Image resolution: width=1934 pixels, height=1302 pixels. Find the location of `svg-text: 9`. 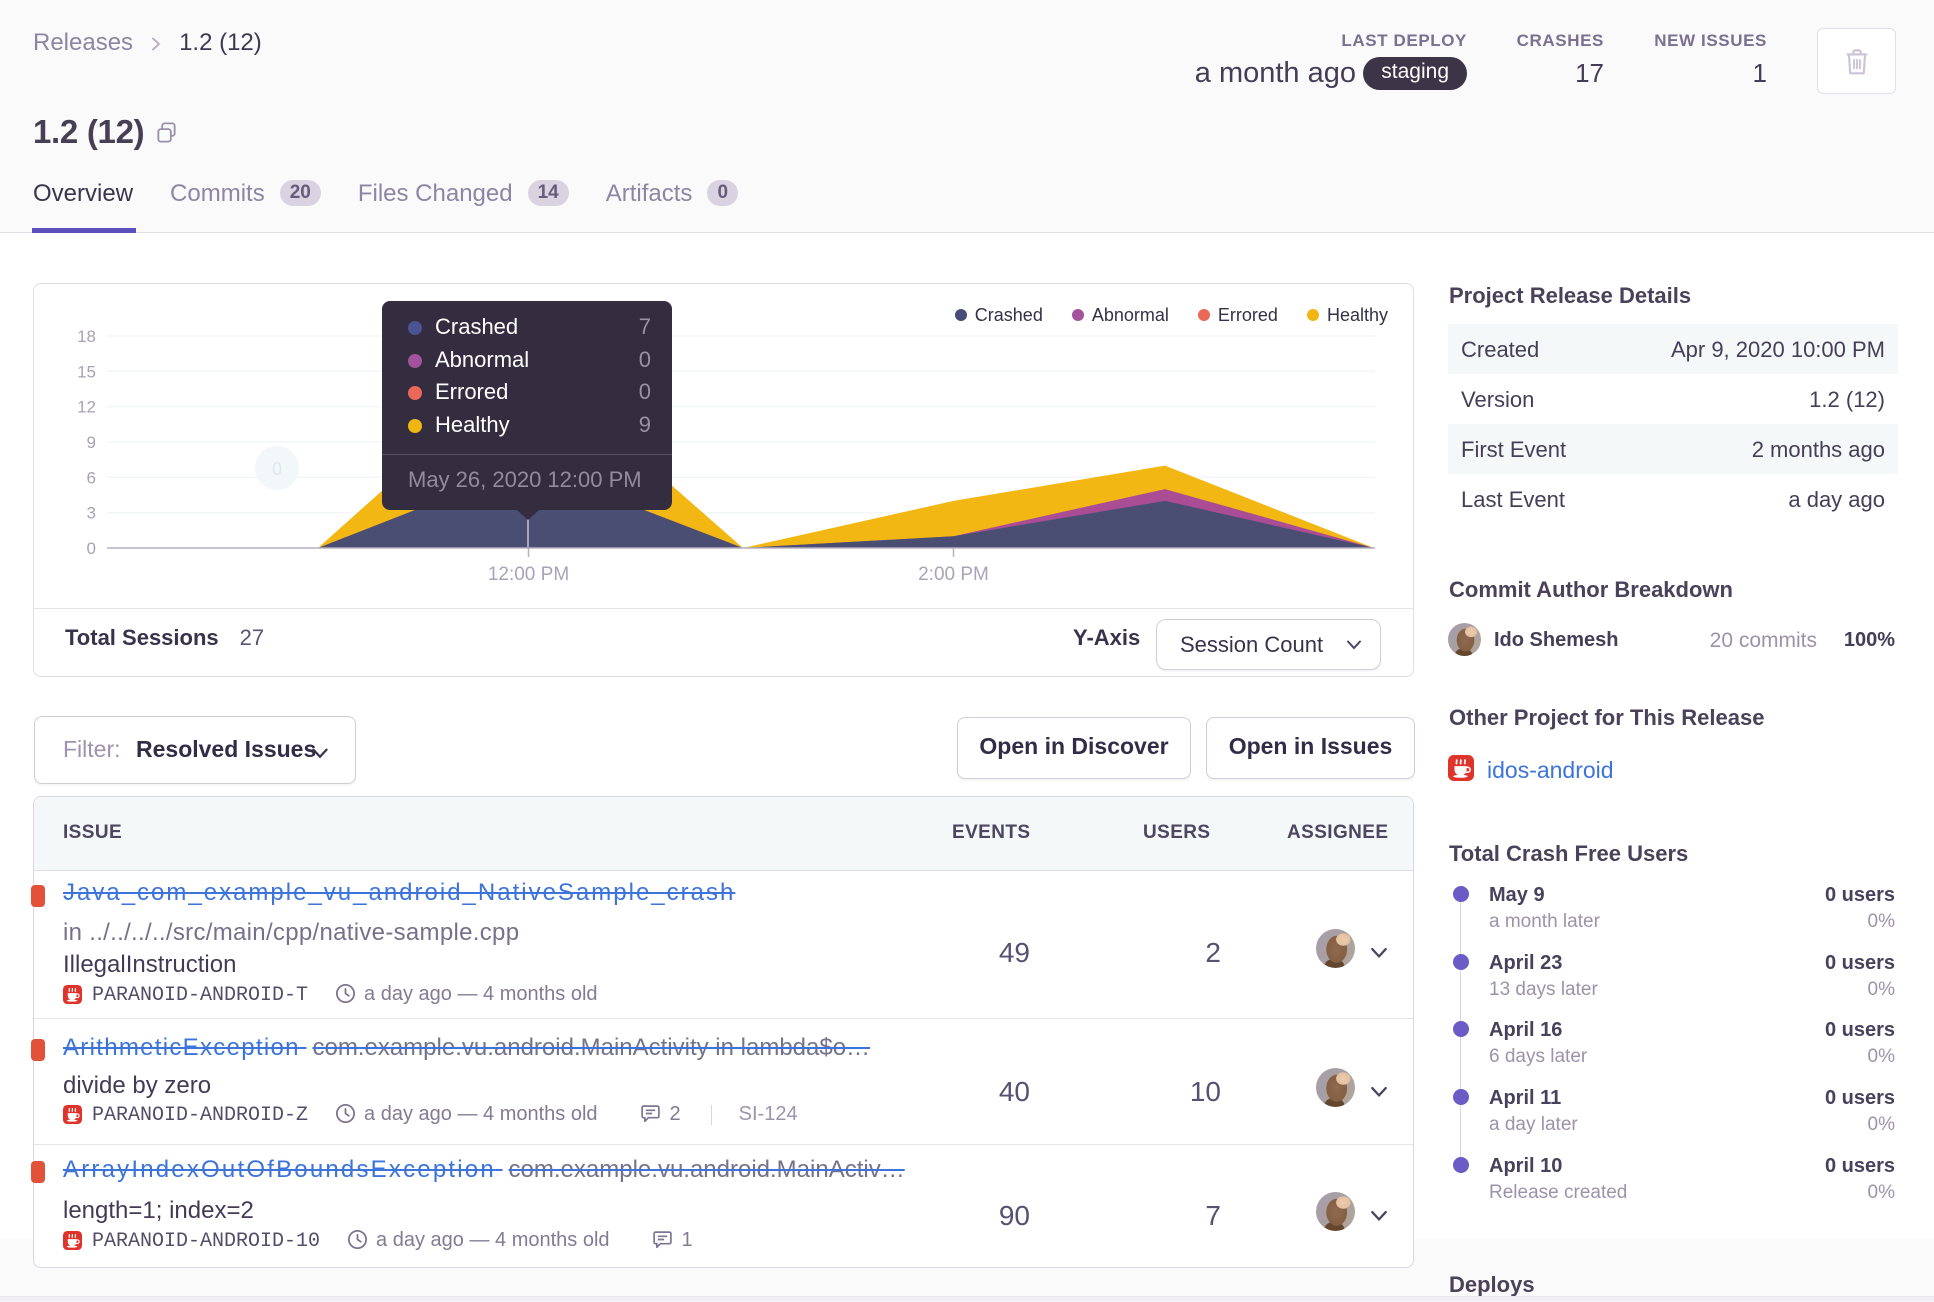

svg-text: 9 is located at coordinates (91, 442).